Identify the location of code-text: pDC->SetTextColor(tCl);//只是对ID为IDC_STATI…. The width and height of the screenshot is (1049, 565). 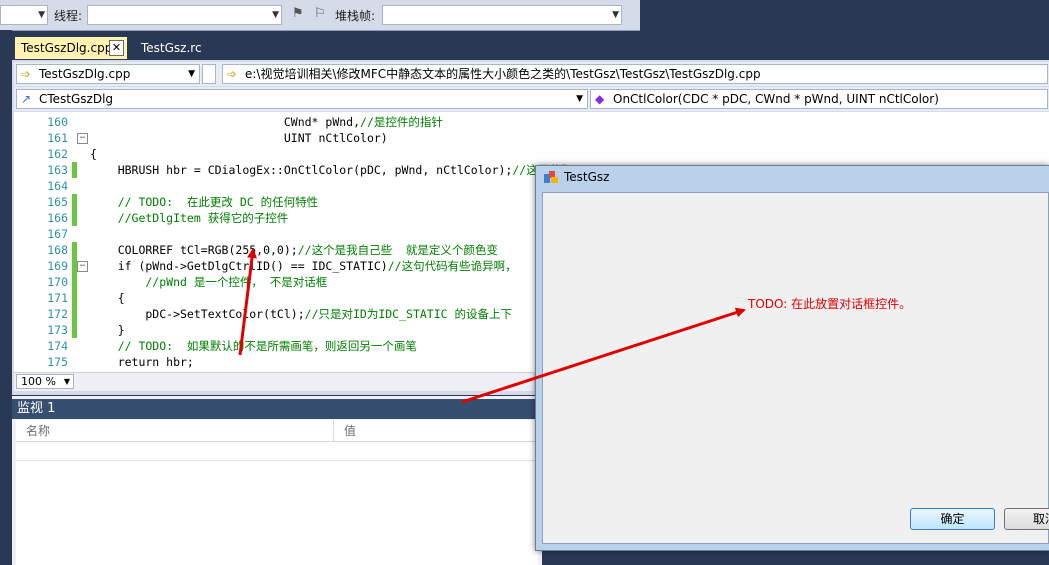
(301, 314).